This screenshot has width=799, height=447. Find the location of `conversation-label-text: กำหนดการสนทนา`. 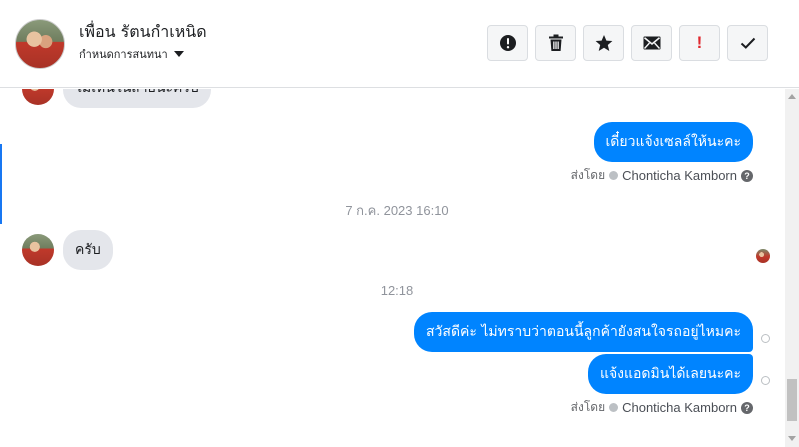

conversation-label-text: กำหนดการสนทนา is located at coordinates (123, 54).